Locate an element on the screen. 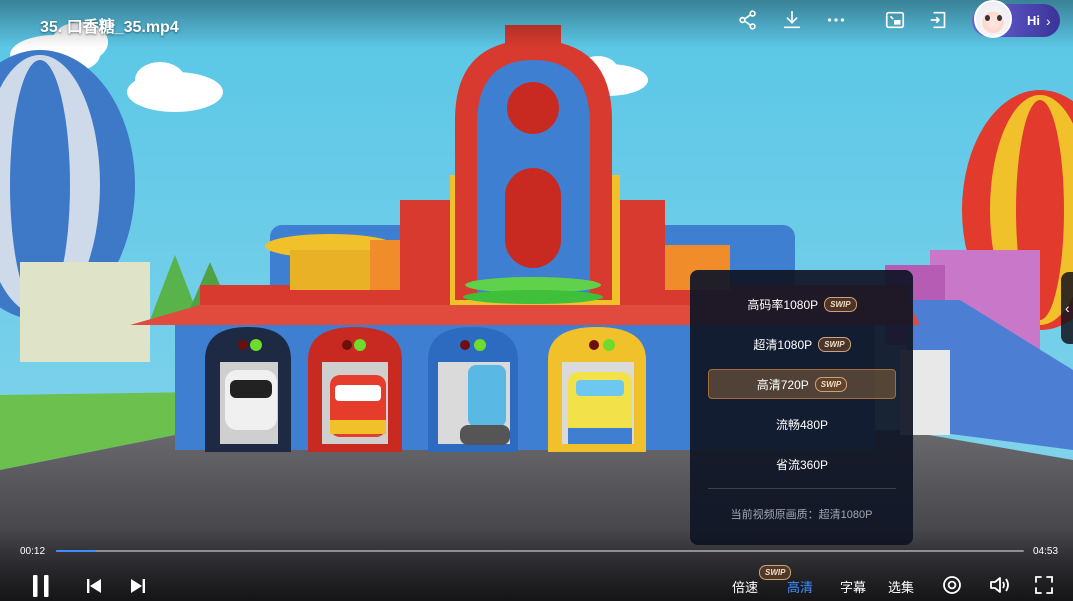 This screenshot has width=1073, height=601. more-icon is located at coordinates (836, 20).